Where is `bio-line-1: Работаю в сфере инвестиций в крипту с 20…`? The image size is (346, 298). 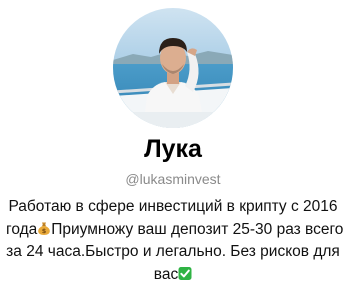
bio-line-1: Работаю в сфере инвестиций в крипту с 20… is located at coordinates (173, 206).